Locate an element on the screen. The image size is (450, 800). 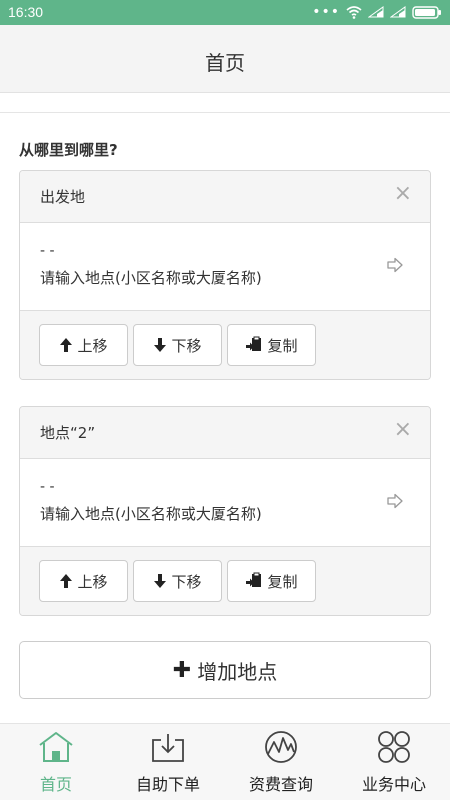
tab-label: 资费查询 is located at coordinates (280, 784).